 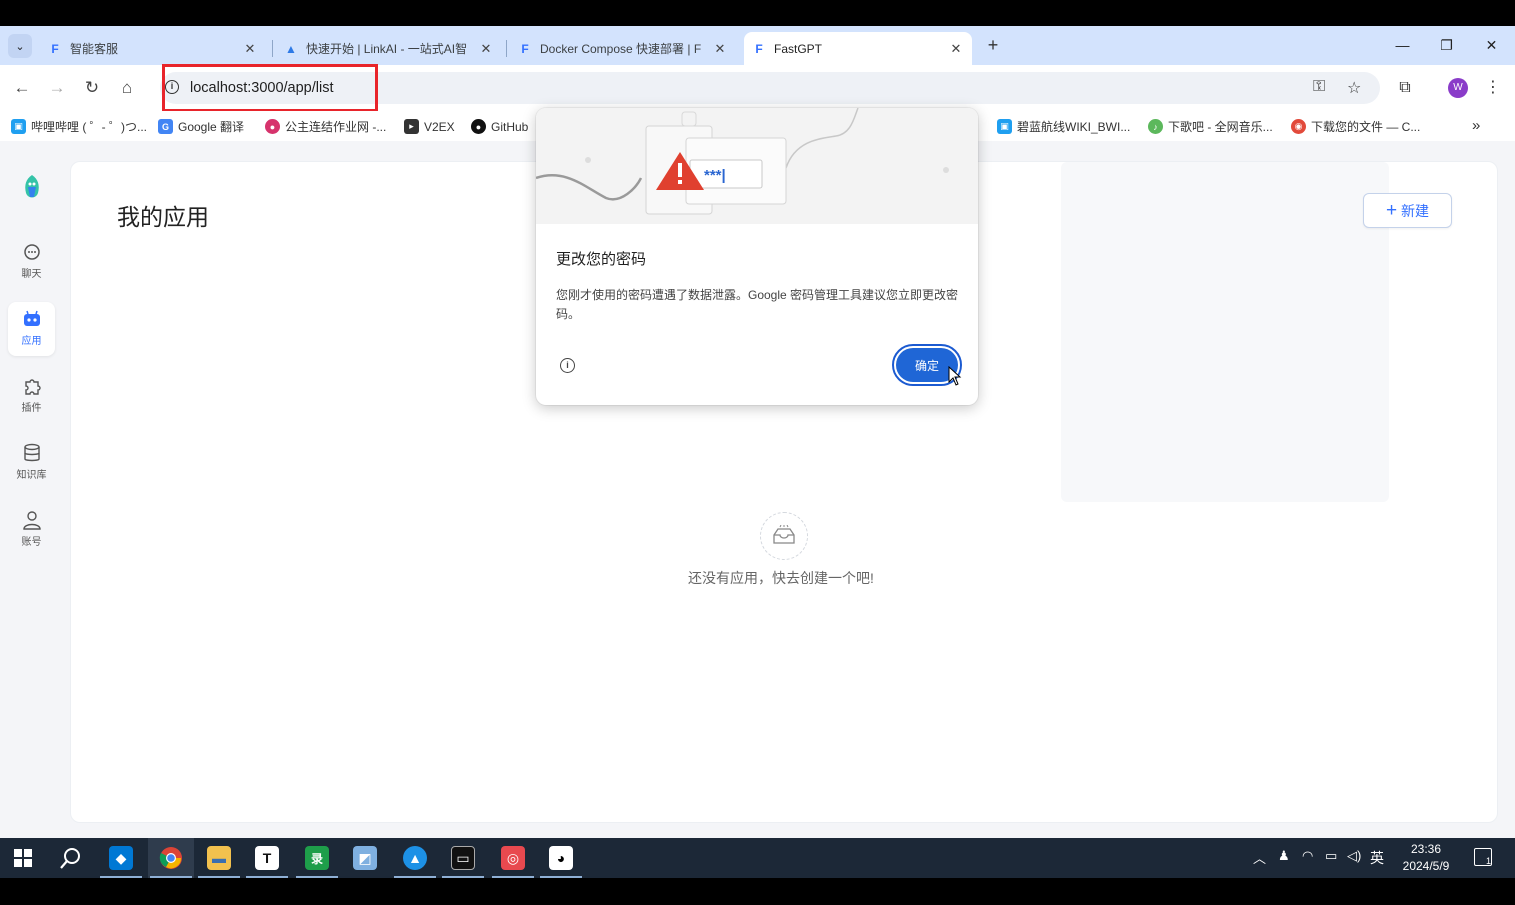 What do you see at coordinates (510, 126) in the screenshot?
I see `bookmark-label: GitHub` at bounding box center [510, 126].